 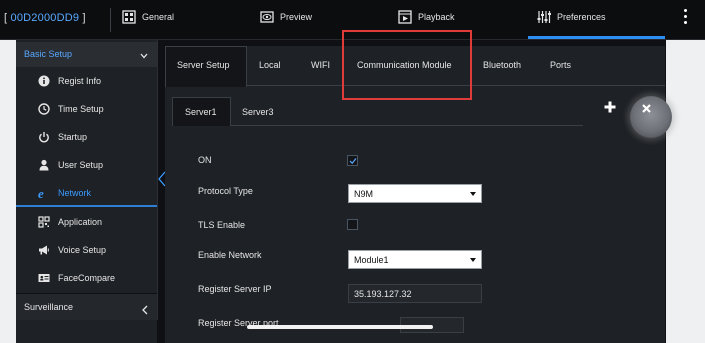 I want to click on svg-text: e, so click(x=41, y=193).